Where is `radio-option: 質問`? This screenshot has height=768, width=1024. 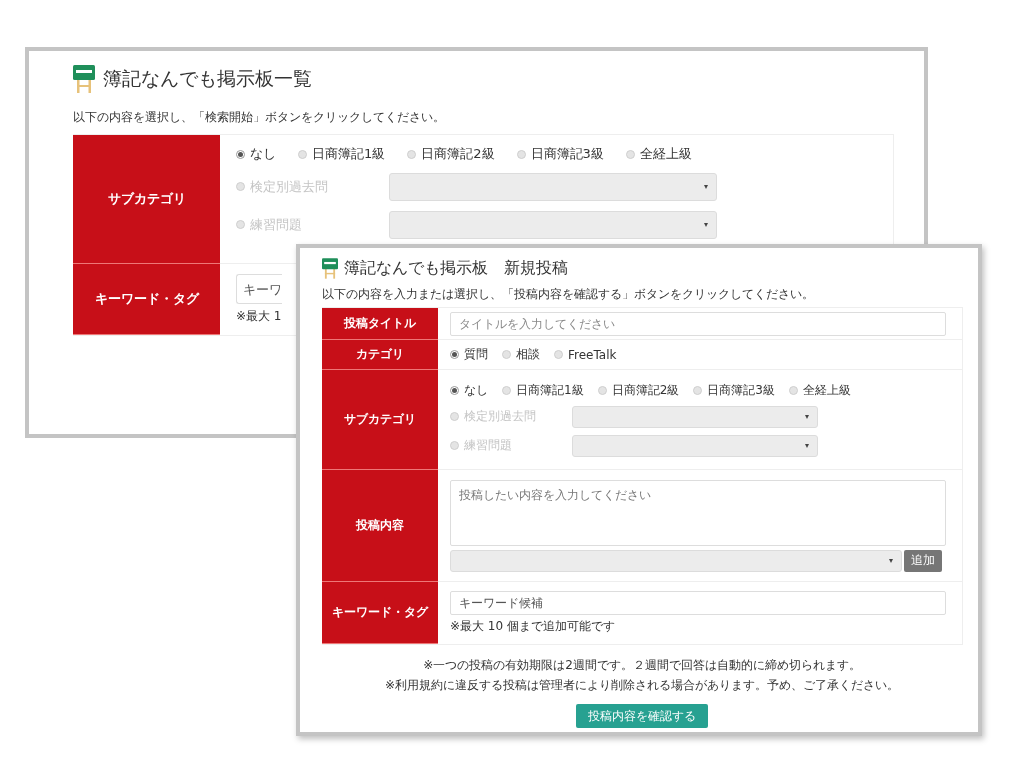
radio-option: 質問 is located at coordinates (469, 354).